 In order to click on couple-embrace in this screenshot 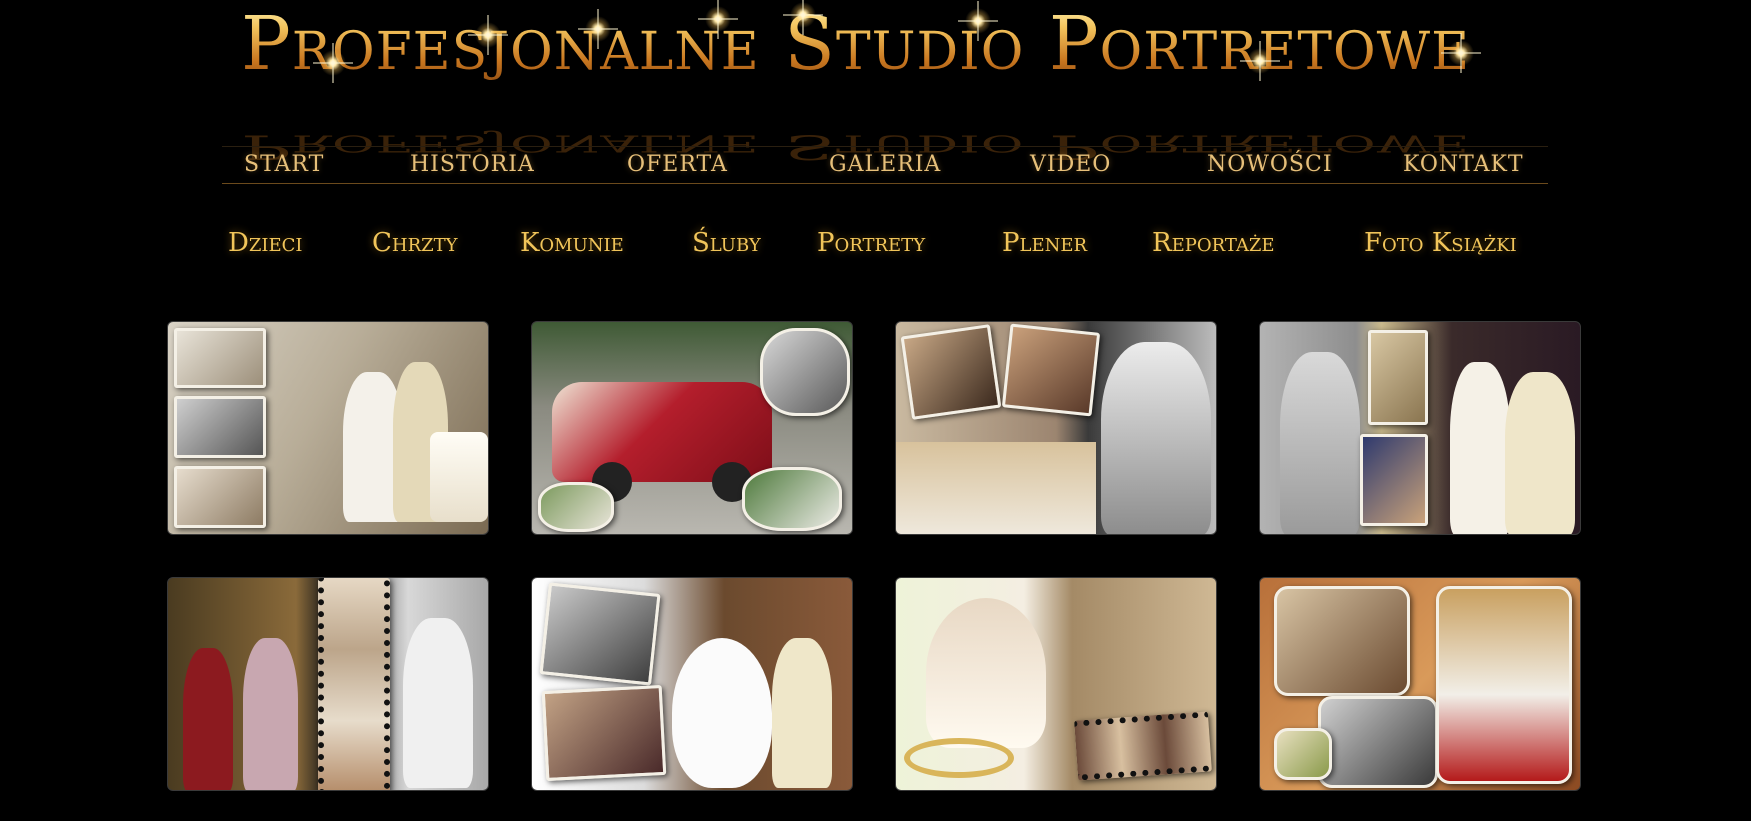, I will do `click(986, 673)`.